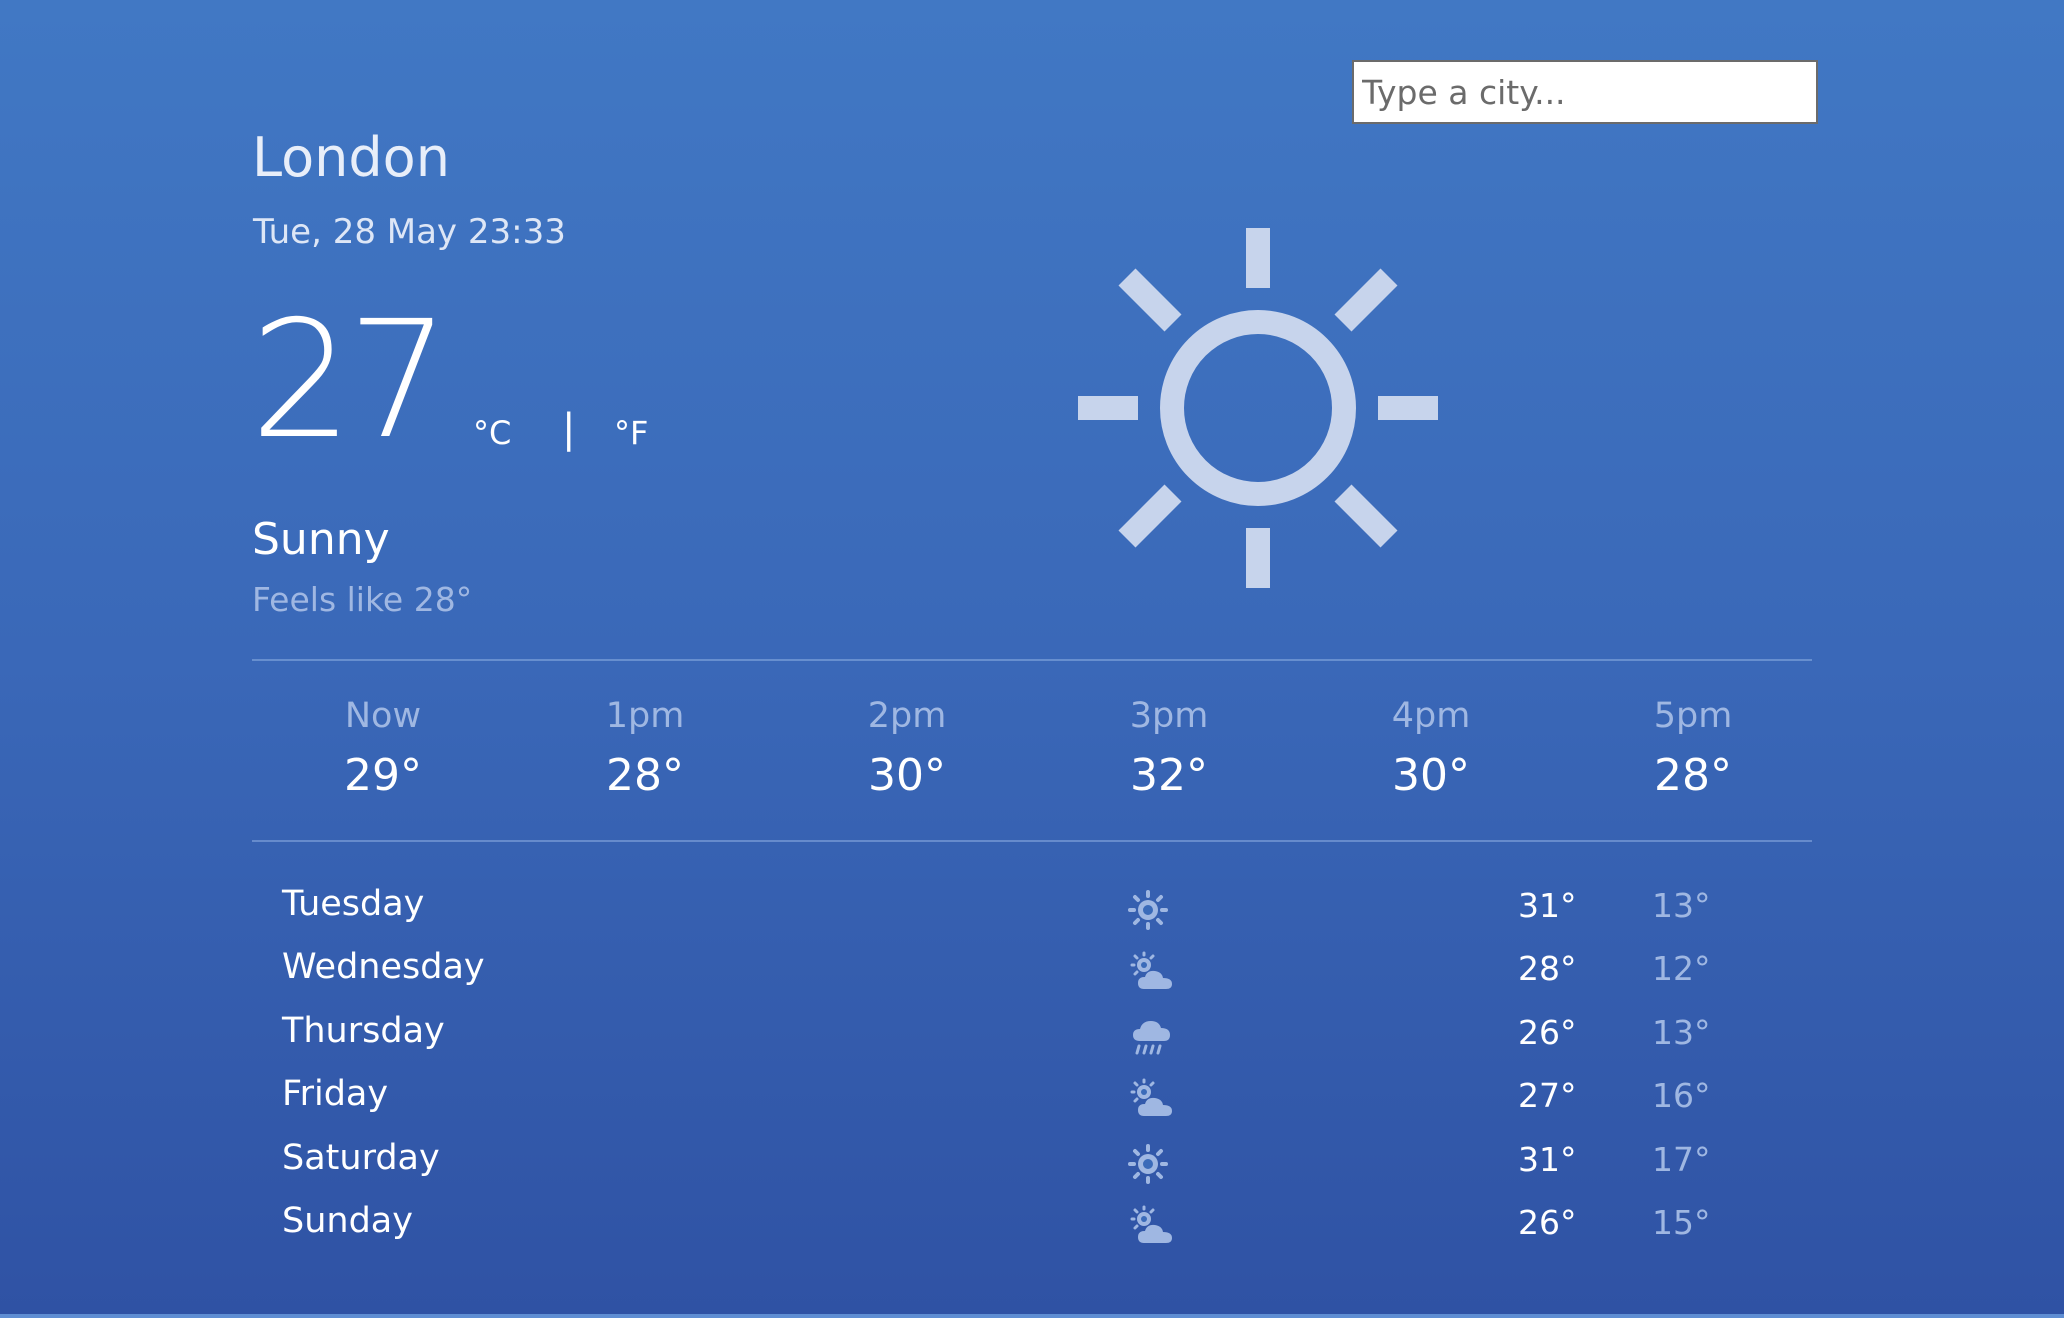 The width and height of the screenshot is (2064, 1318). Describe the element at coordinates (1681, 969) in the screenshot. I see `day-low: 12°` at that location.